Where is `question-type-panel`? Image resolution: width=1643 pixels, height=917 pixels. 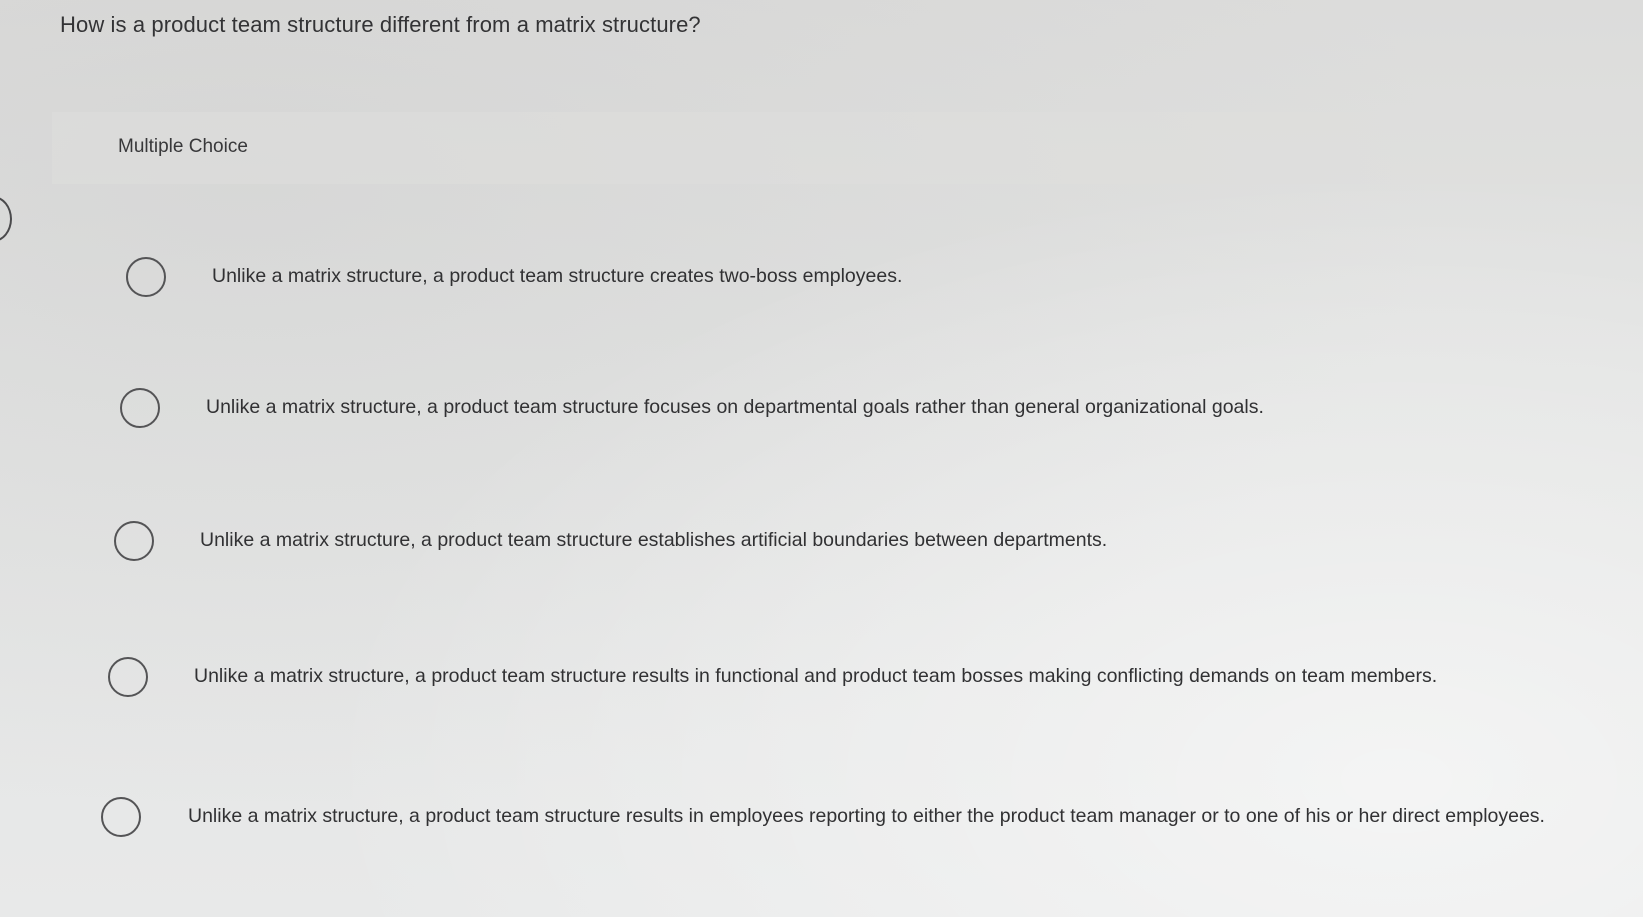 question-type-panel is located at coordinates (847, 148).